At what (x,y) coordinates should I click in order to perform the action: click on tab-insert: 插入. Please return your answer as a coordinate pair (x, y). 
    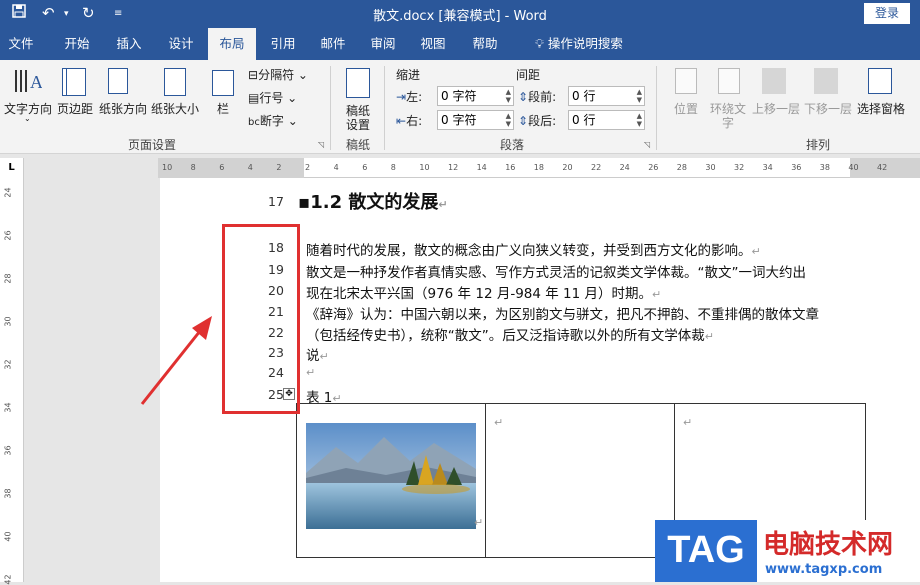
    Looking at the image, I should click on (129, 44).